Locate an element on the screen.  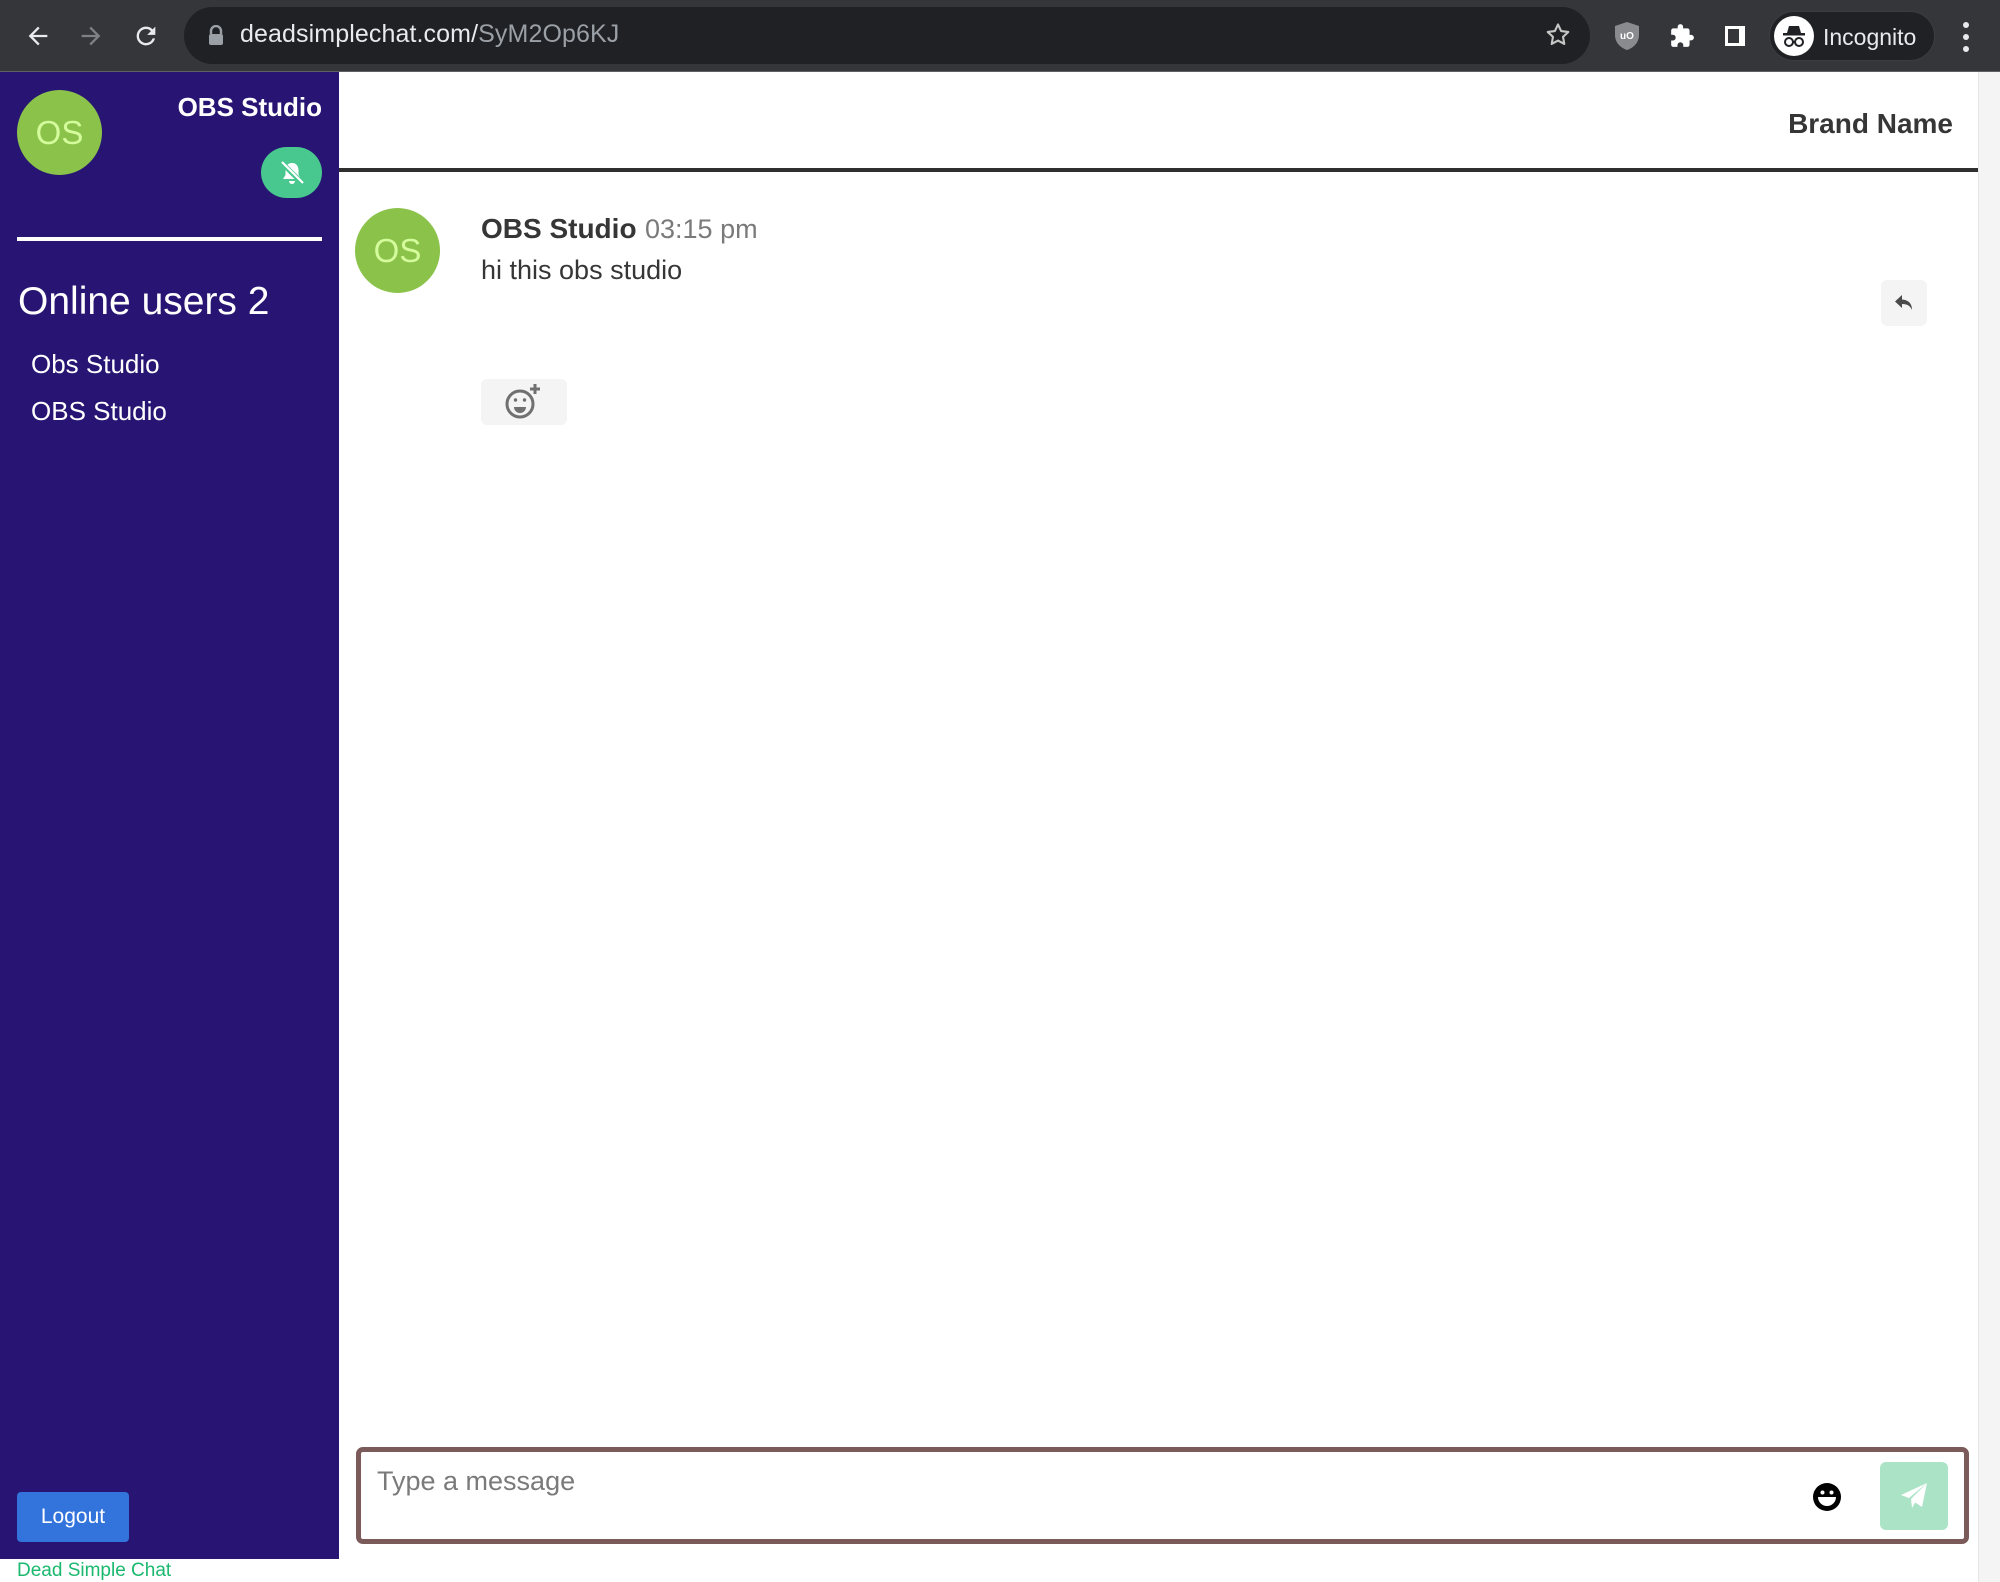
reply-icon is located at coordinates (1903, 302).